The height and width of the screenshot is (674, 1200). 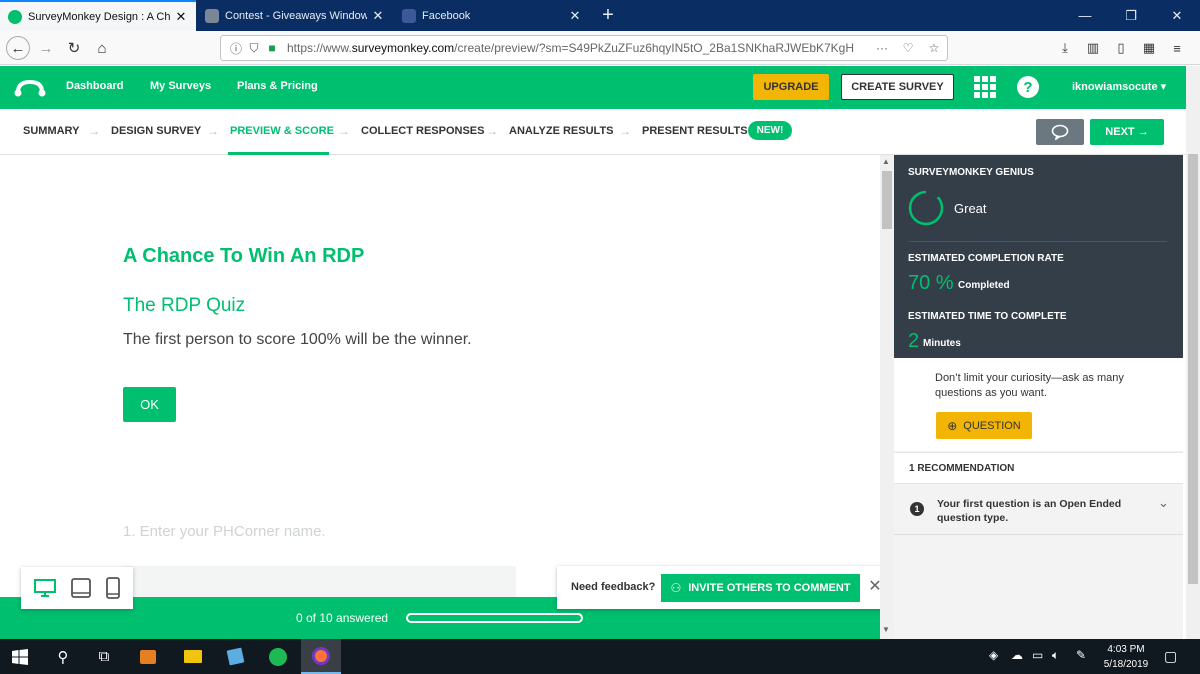 I want to click on extension-icon: ▦, so click(x=1149, y=48).